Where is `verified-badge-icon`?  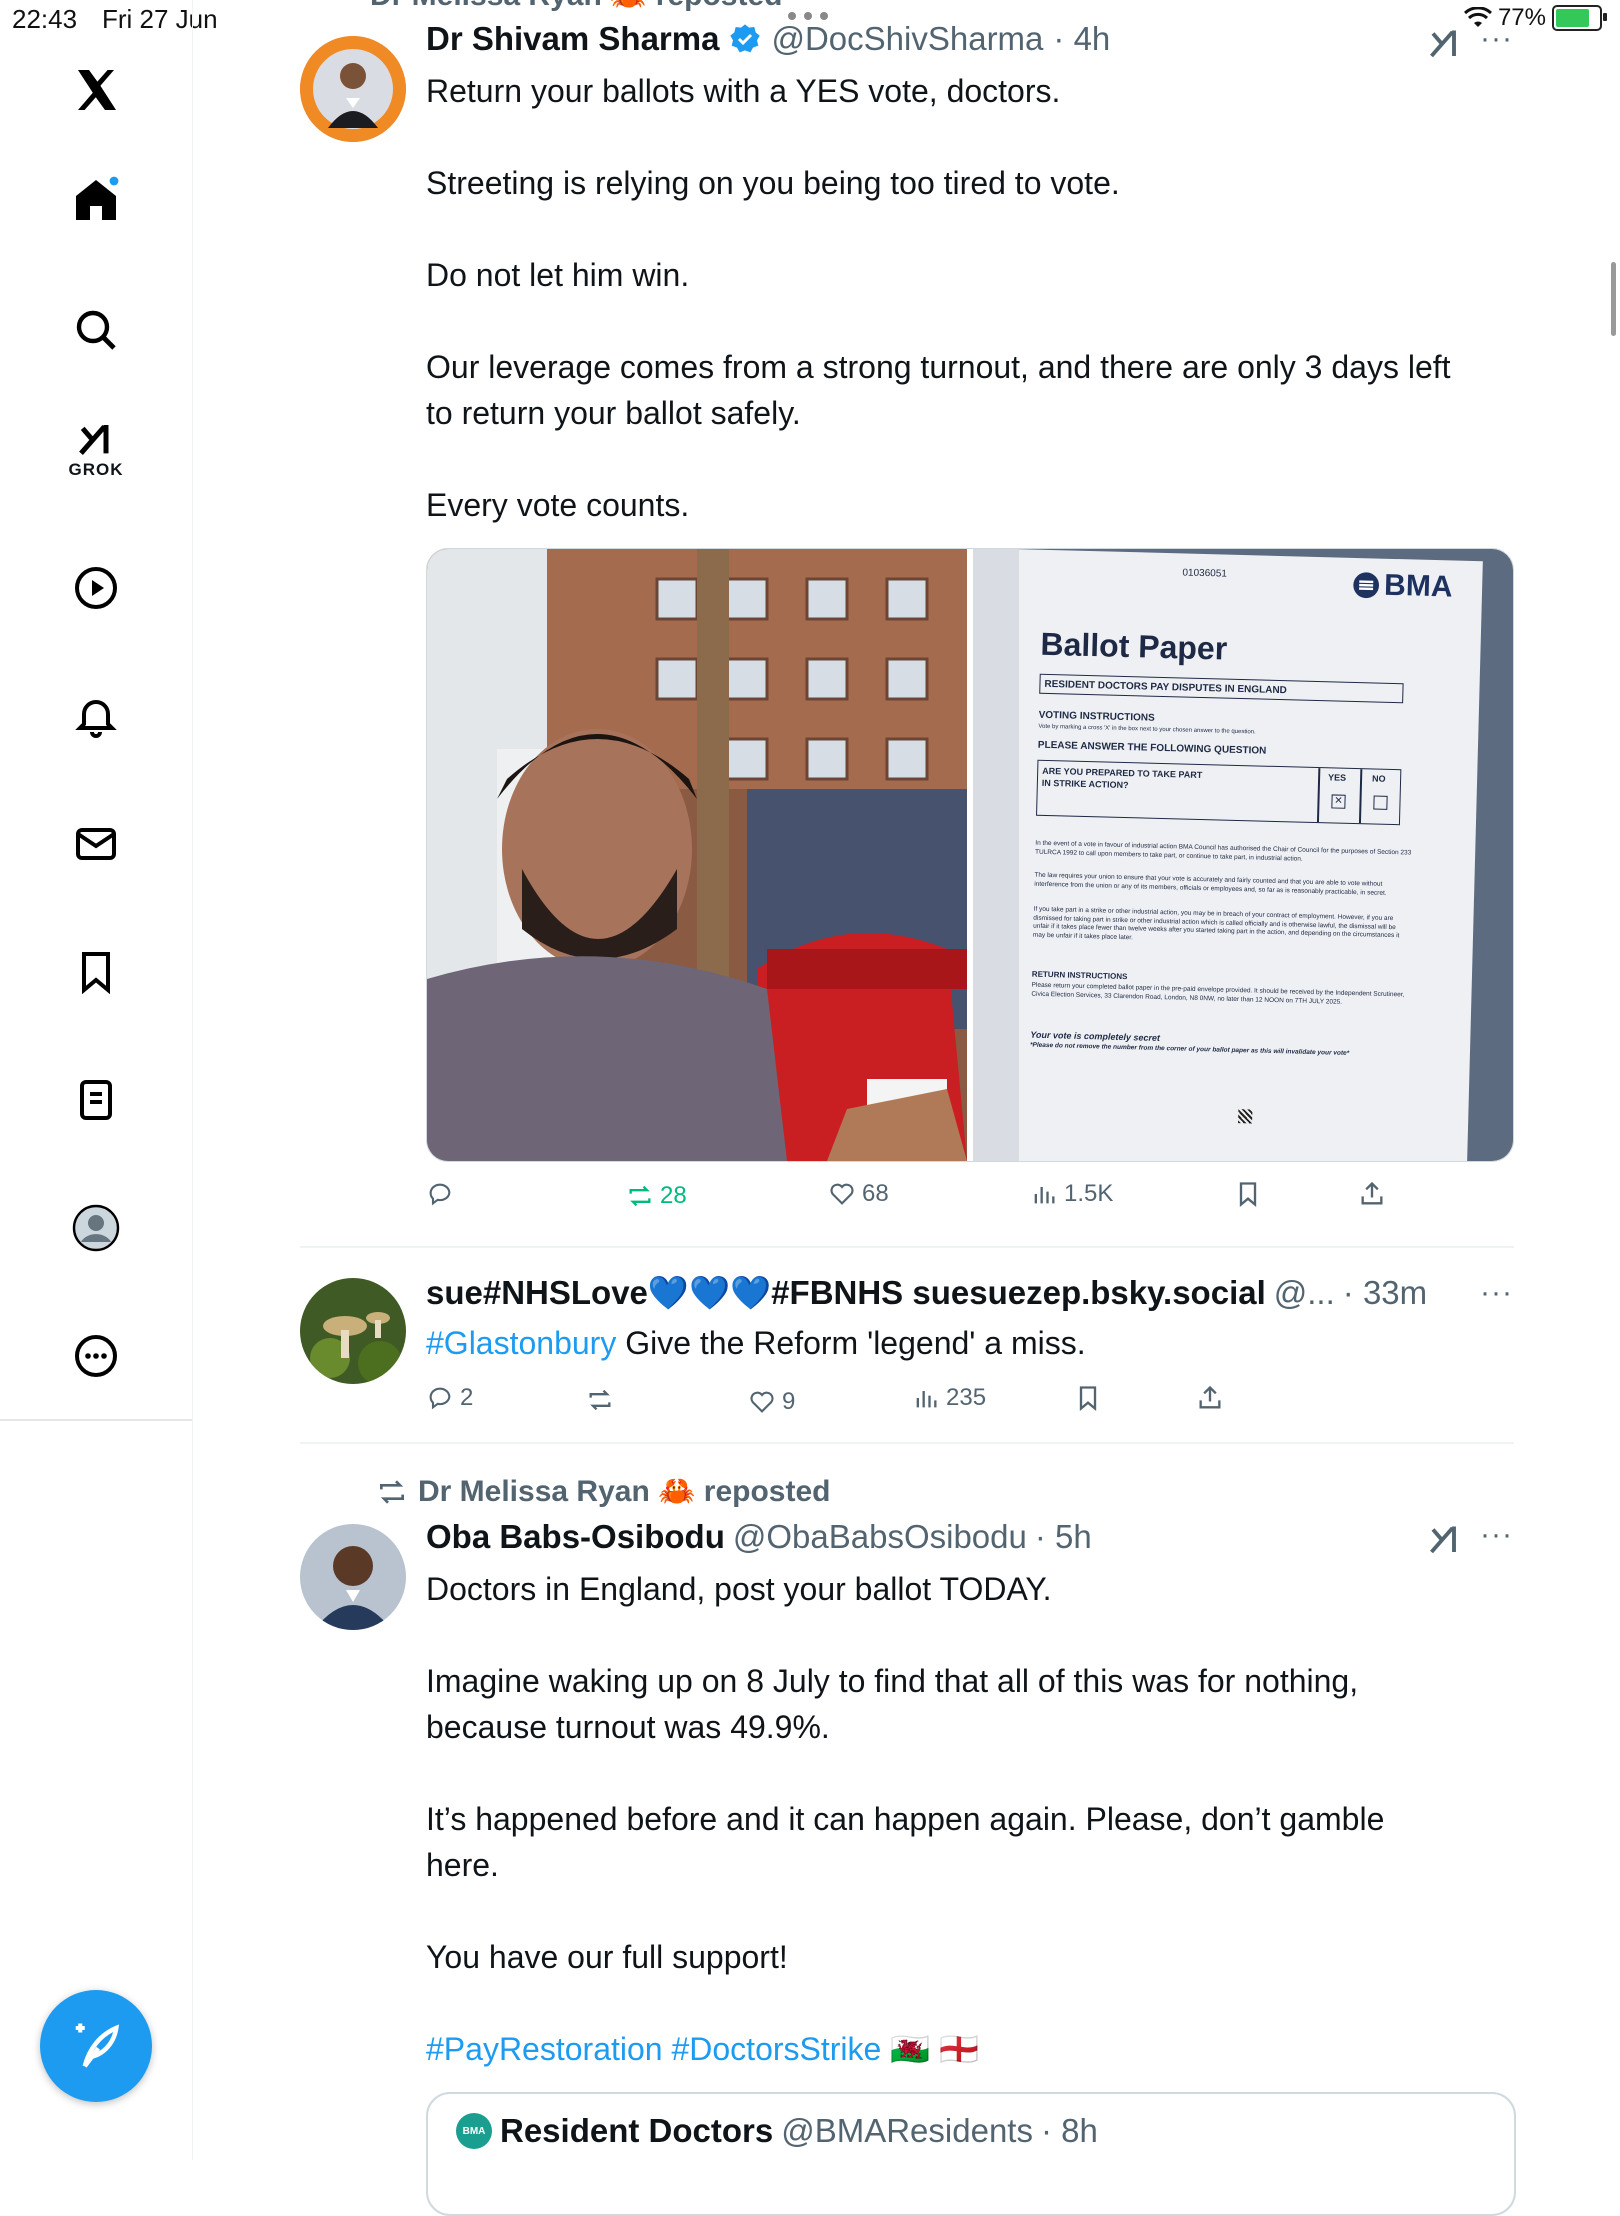 verified-badge-icon is located at coordinates (745, 38).